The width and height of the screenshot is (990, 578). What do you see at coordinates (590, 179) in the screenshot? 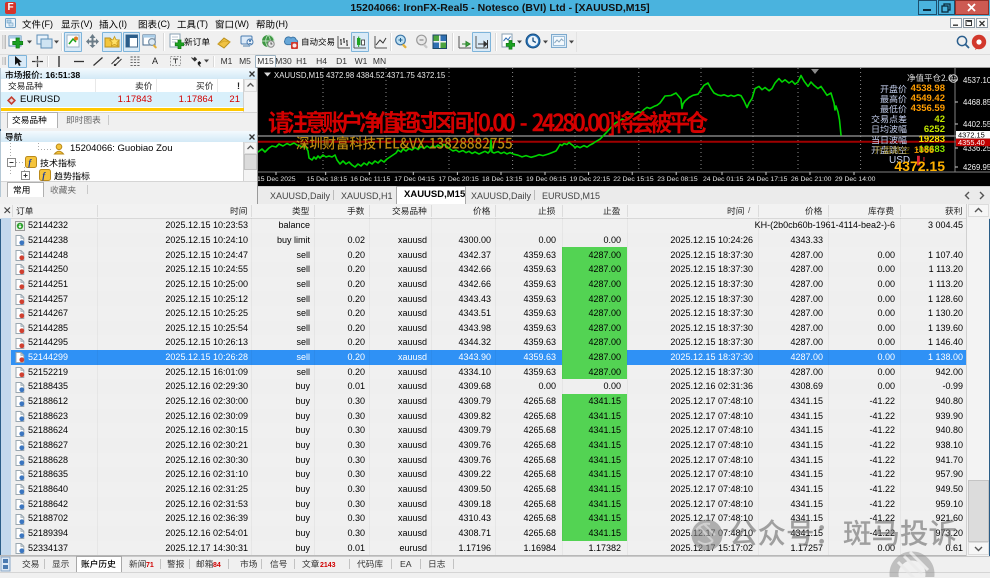
I see `svg-text: 19 Dec 22:15` at bounding box center [590, 179].